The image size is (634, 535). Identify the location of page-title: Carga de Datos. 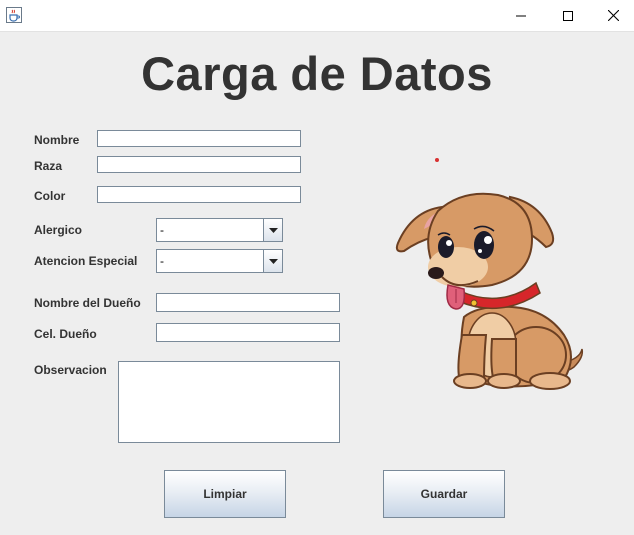
(317, 73).